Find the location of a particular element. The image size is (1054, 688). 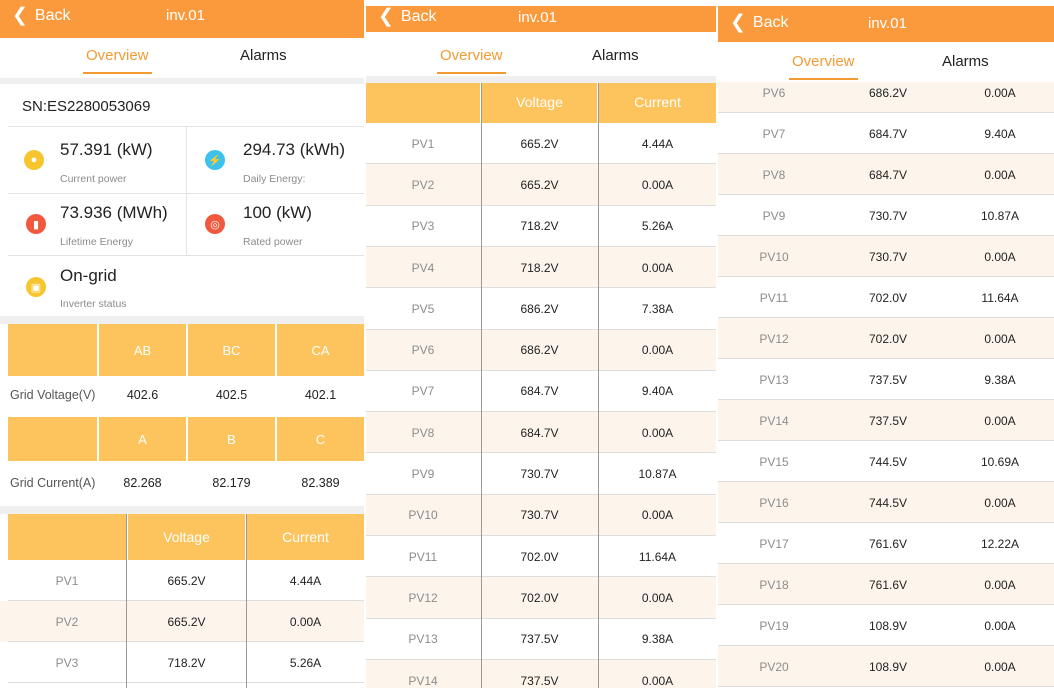

pv-name: PV12 is located at coordinates (774, 338).